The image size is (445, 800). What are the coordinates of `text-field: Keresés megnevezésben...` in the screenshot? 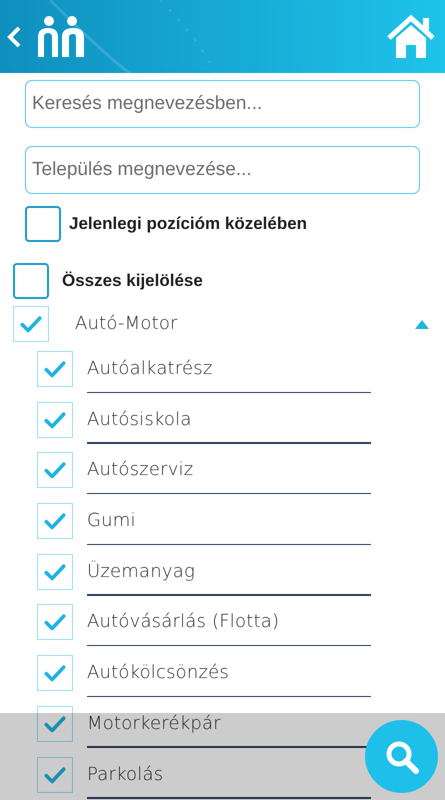 It's located at (222, 104).